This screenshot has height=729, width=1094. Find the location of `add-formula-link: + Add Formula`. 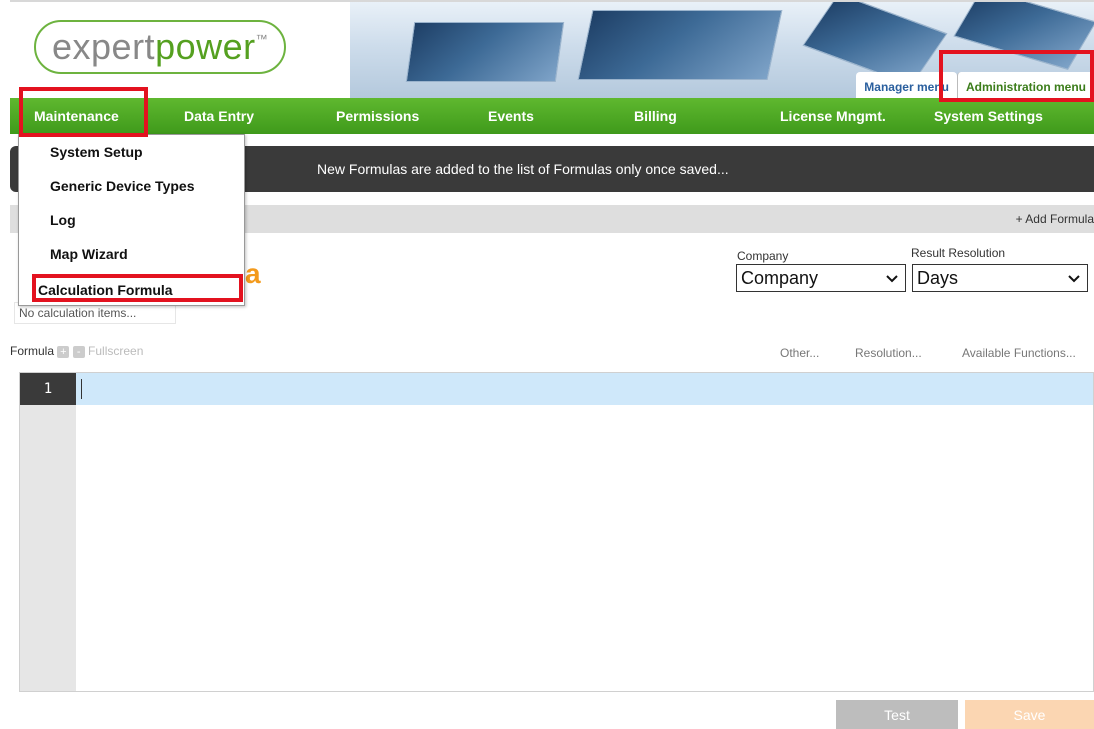

add-formula-link: + Add Formula is located at coordinates (1055, 219).